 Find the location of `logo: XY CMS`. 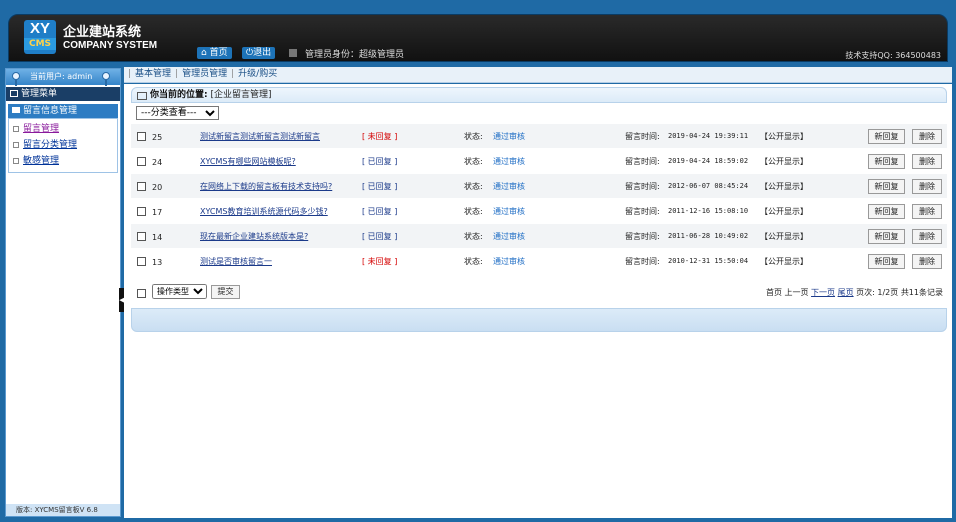

logo: XY CMS is located at coordinates (40, 37).